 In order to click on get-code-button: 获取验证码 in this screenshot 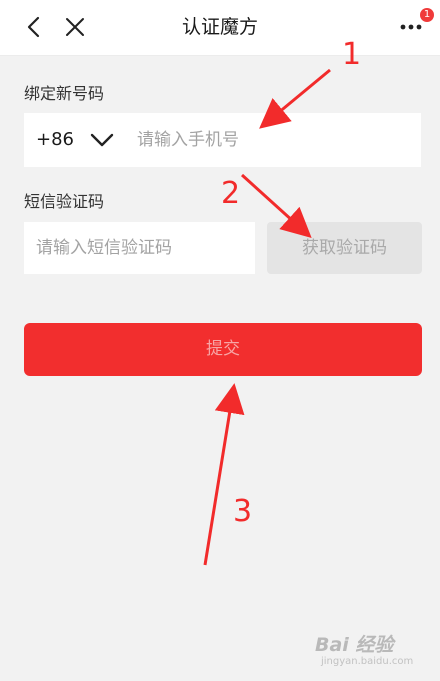, I will do `click(344, 248)`.